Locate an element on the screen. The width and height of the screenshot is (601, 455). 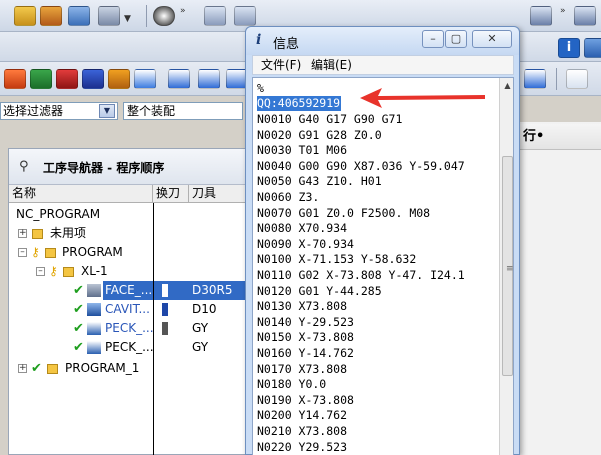
tool-label: D30R5 is located at coordinates (218, 290).